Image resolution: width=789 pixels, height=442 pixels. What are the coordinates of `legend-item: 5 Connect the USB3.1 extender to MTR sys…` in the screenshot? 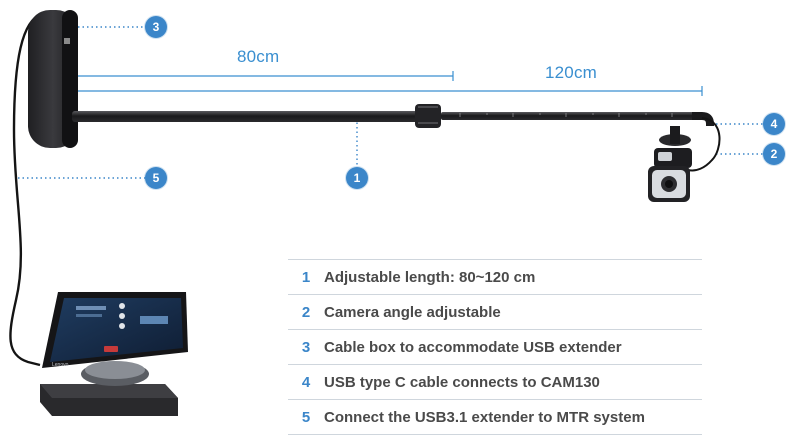 It's located at (495, 417).